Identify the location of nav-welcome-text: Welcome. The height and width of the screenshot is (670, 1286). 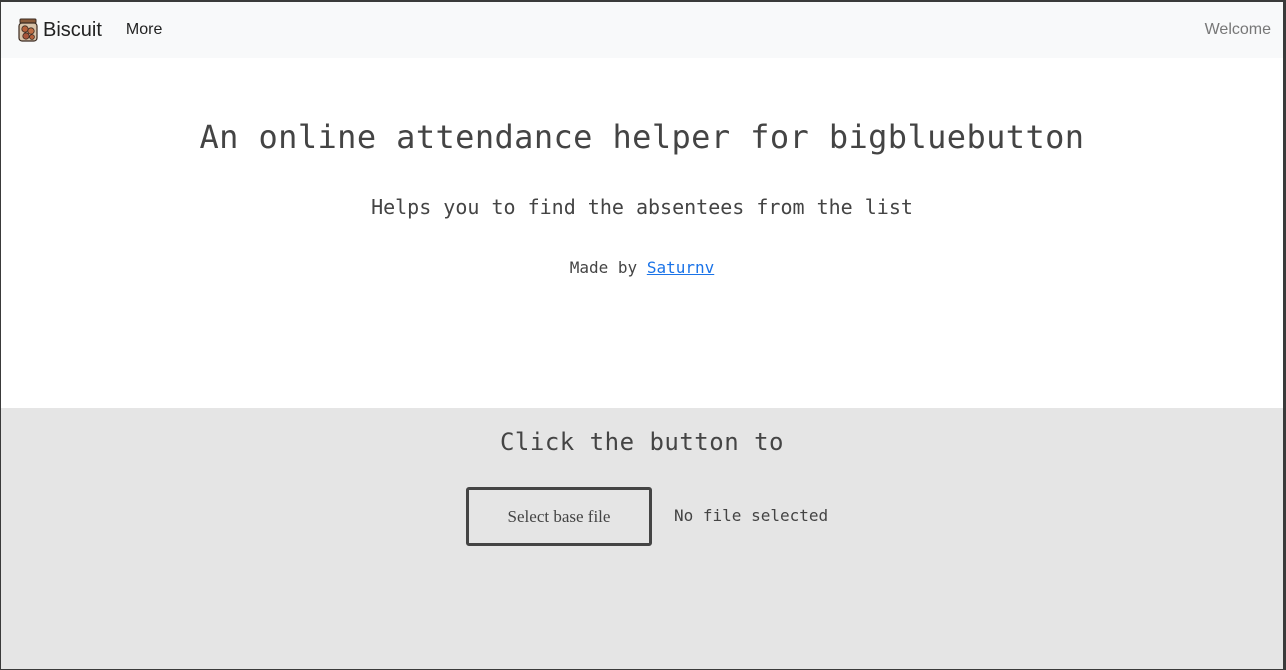
(1237, 29).